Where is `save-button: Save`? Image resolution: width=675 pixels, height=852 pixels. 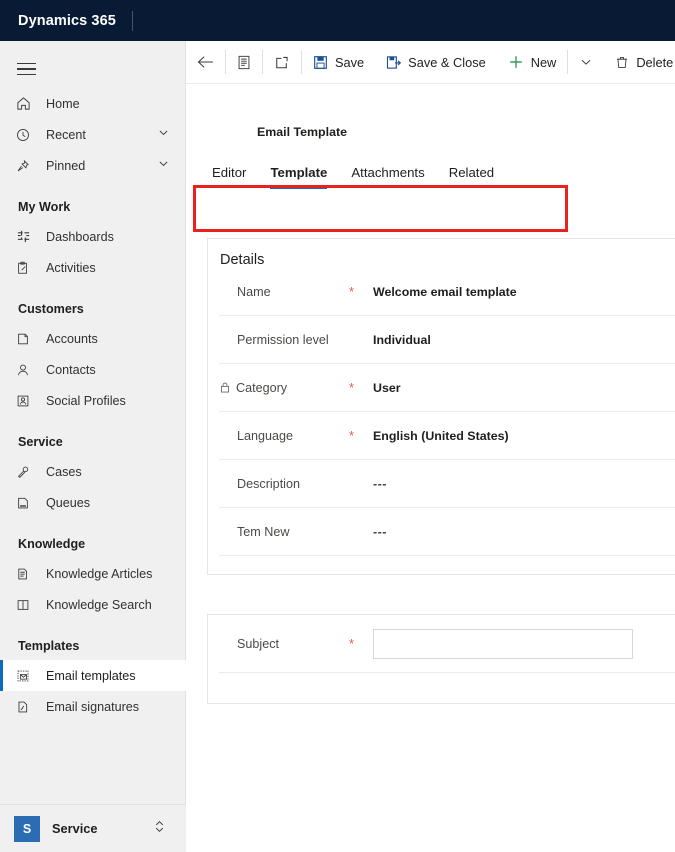
save-button: Save is located at coordinates (338, 62).